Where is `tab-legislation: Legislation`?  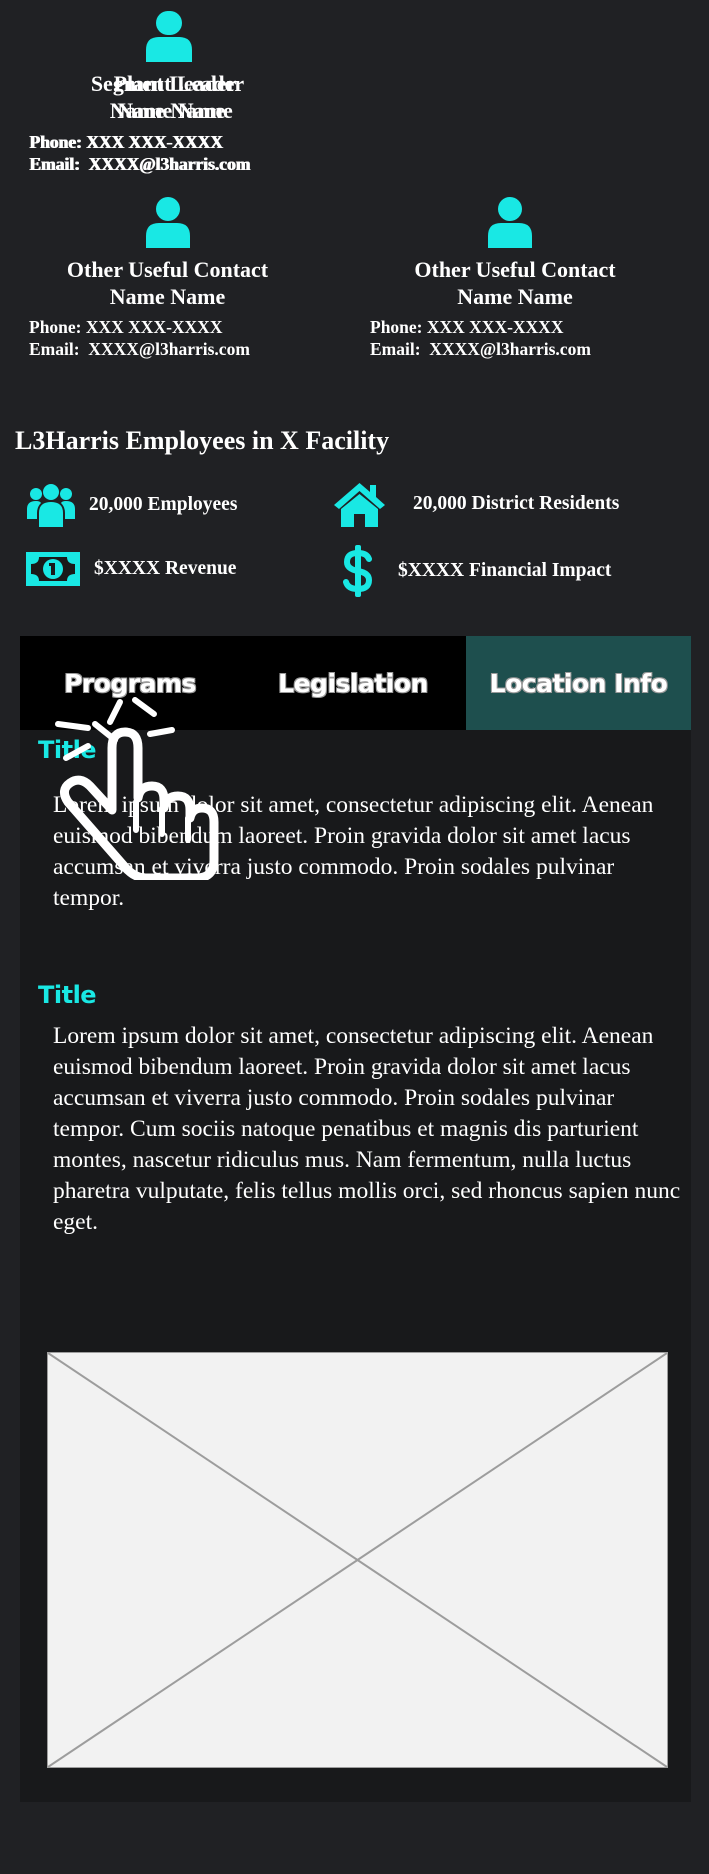 tab-legislation: Legislation is located at coordinates (353, 683).